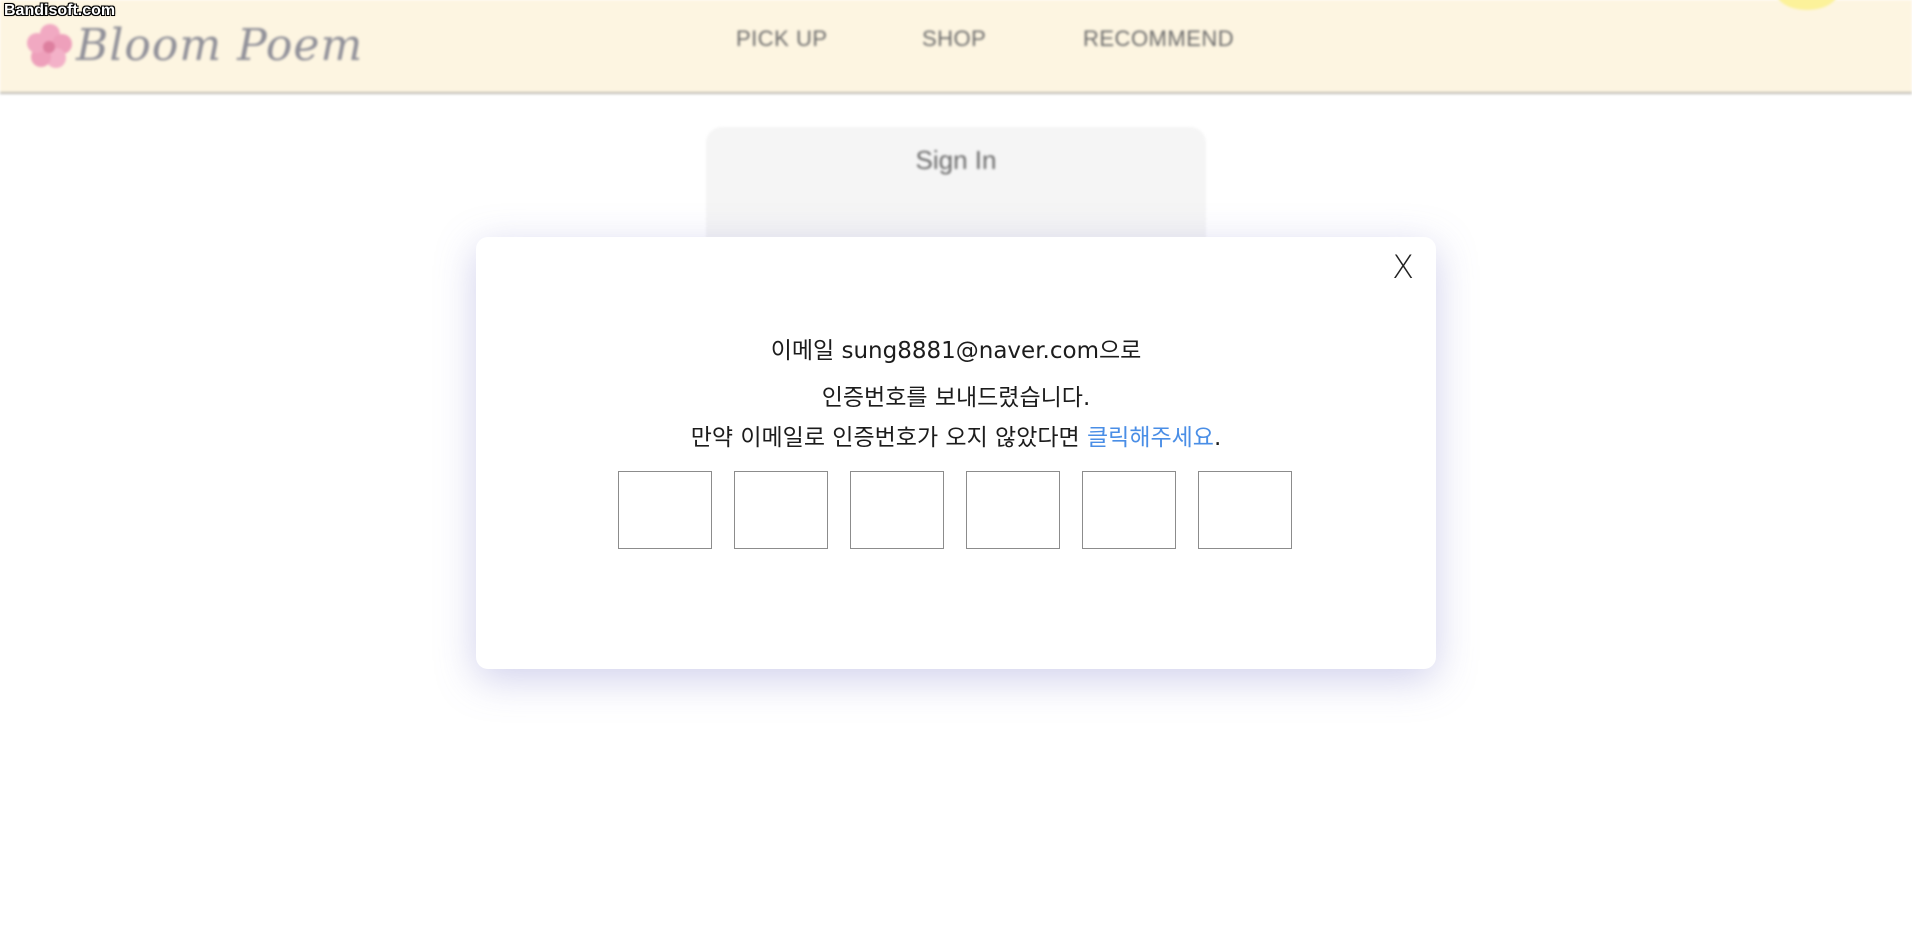  Describe the element at coordinates (1150, 438) in the screenshot. I see `resend-link: 클릭해주세요` at that location.